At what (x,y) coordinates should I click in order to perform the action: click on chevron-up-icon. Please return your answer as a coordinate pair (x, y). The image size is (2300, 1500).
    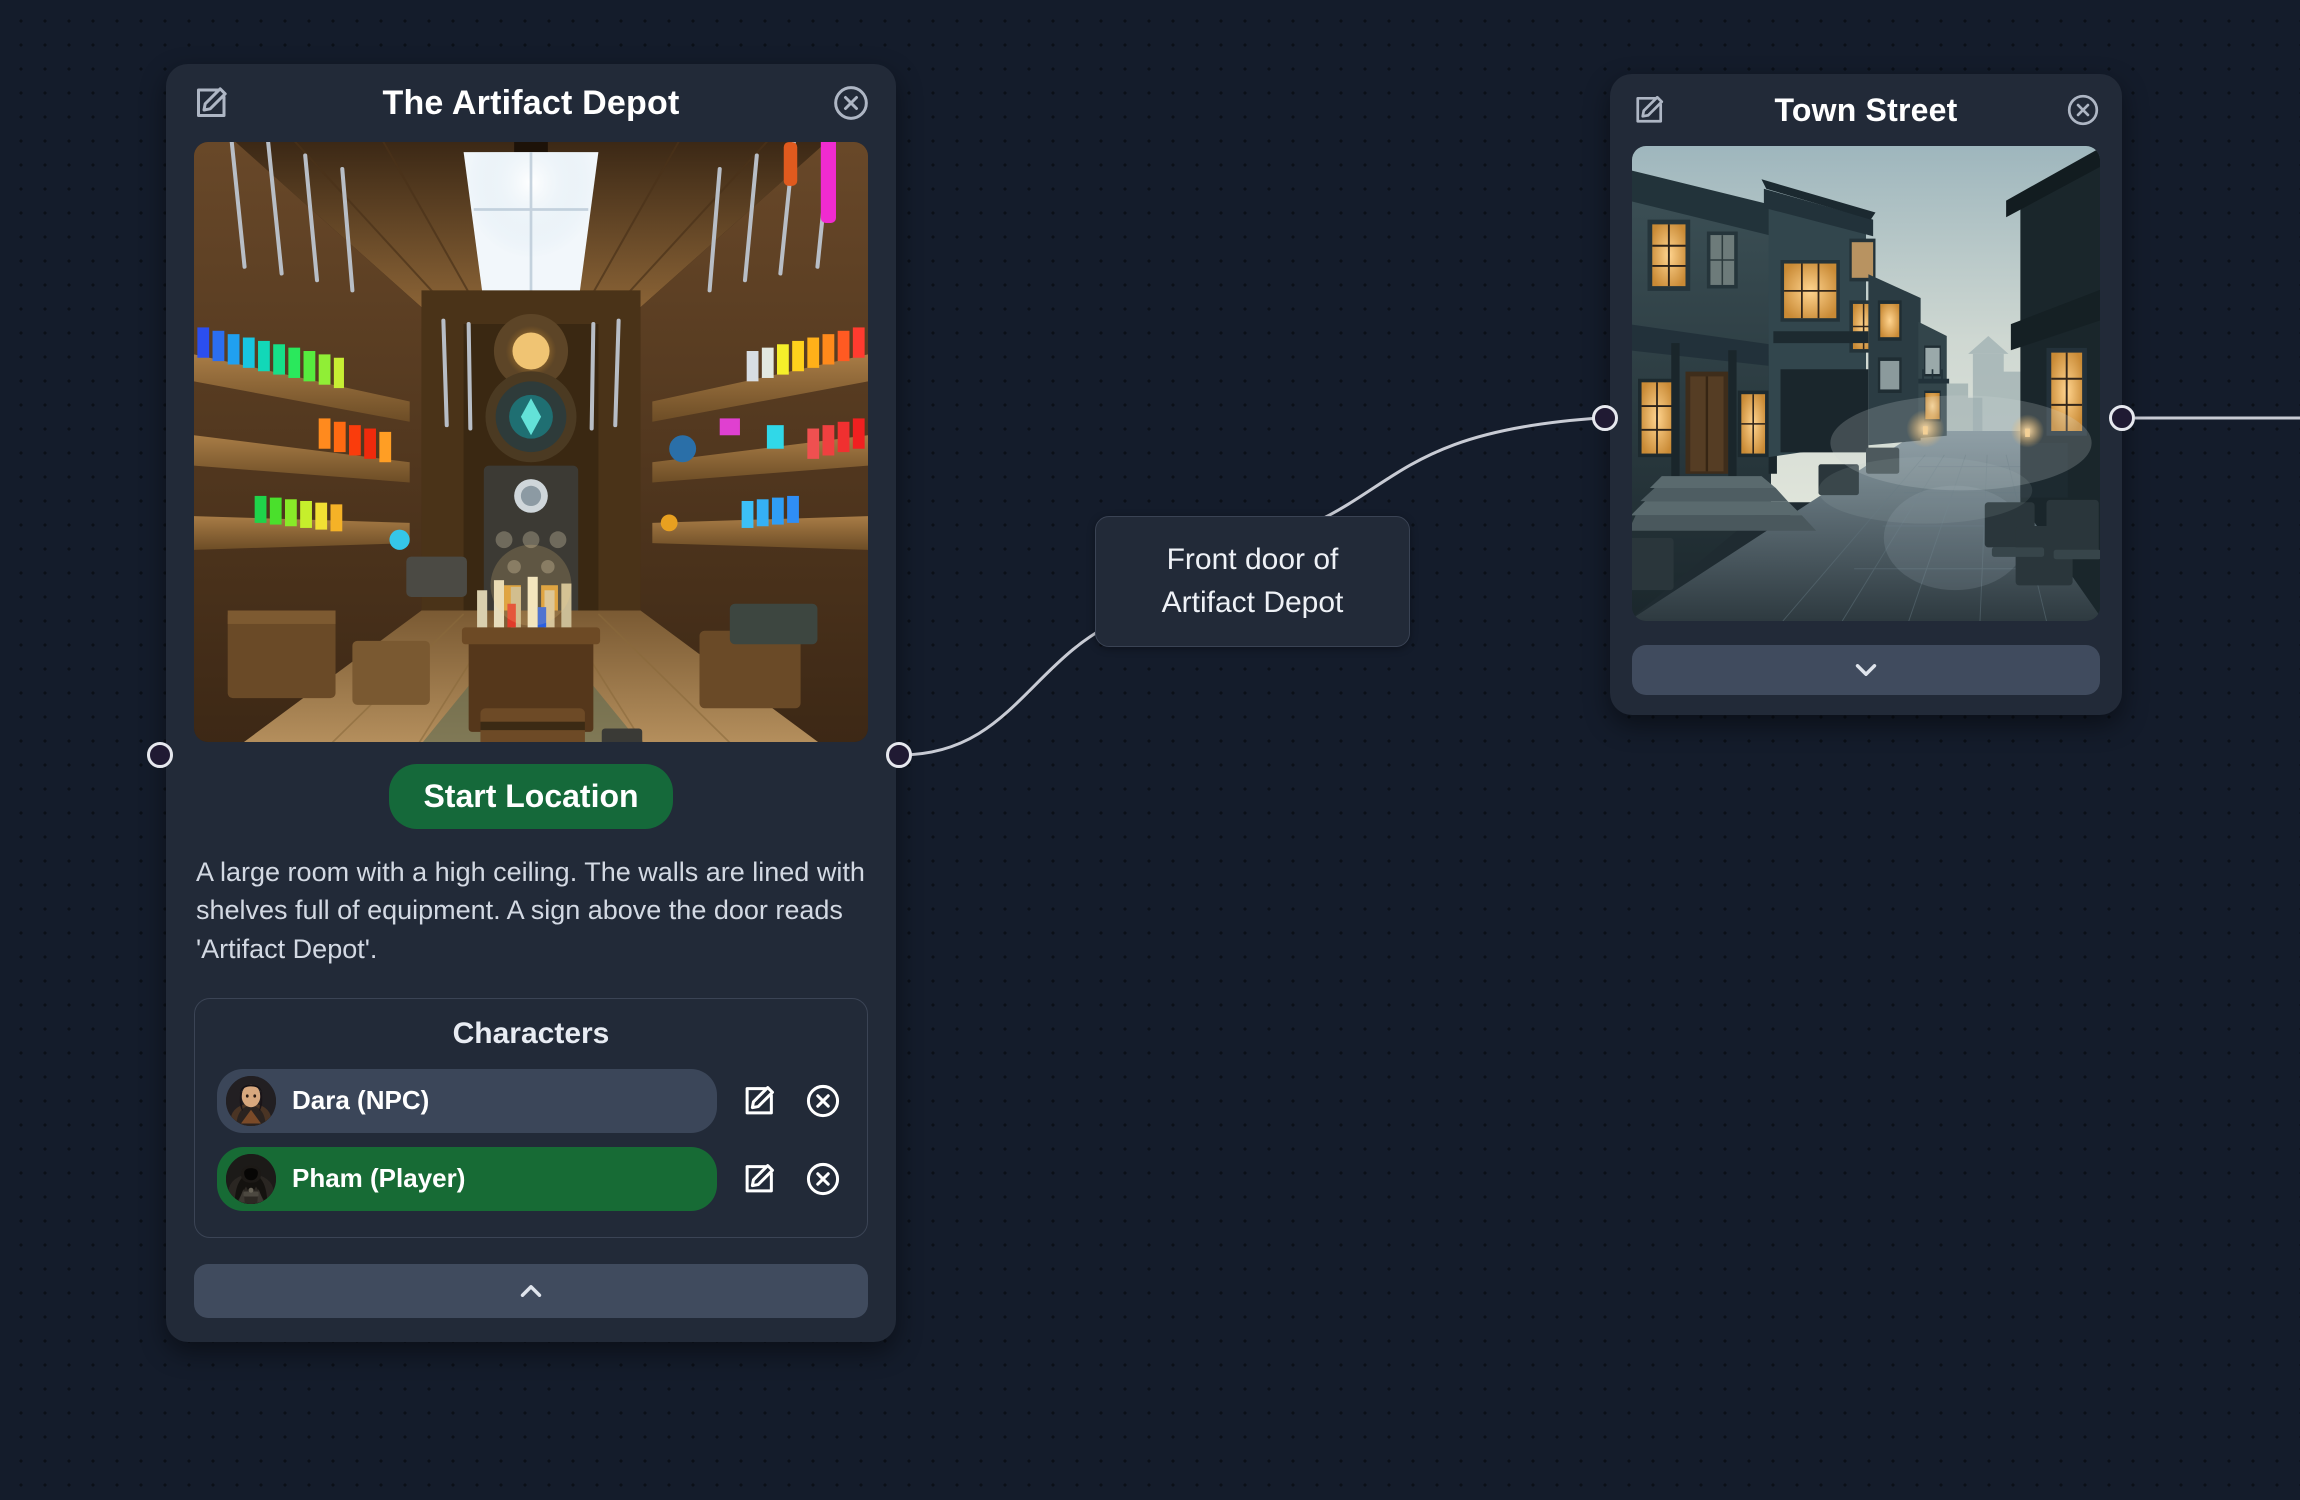
    Looking at the image, I should click on (531, 1291).